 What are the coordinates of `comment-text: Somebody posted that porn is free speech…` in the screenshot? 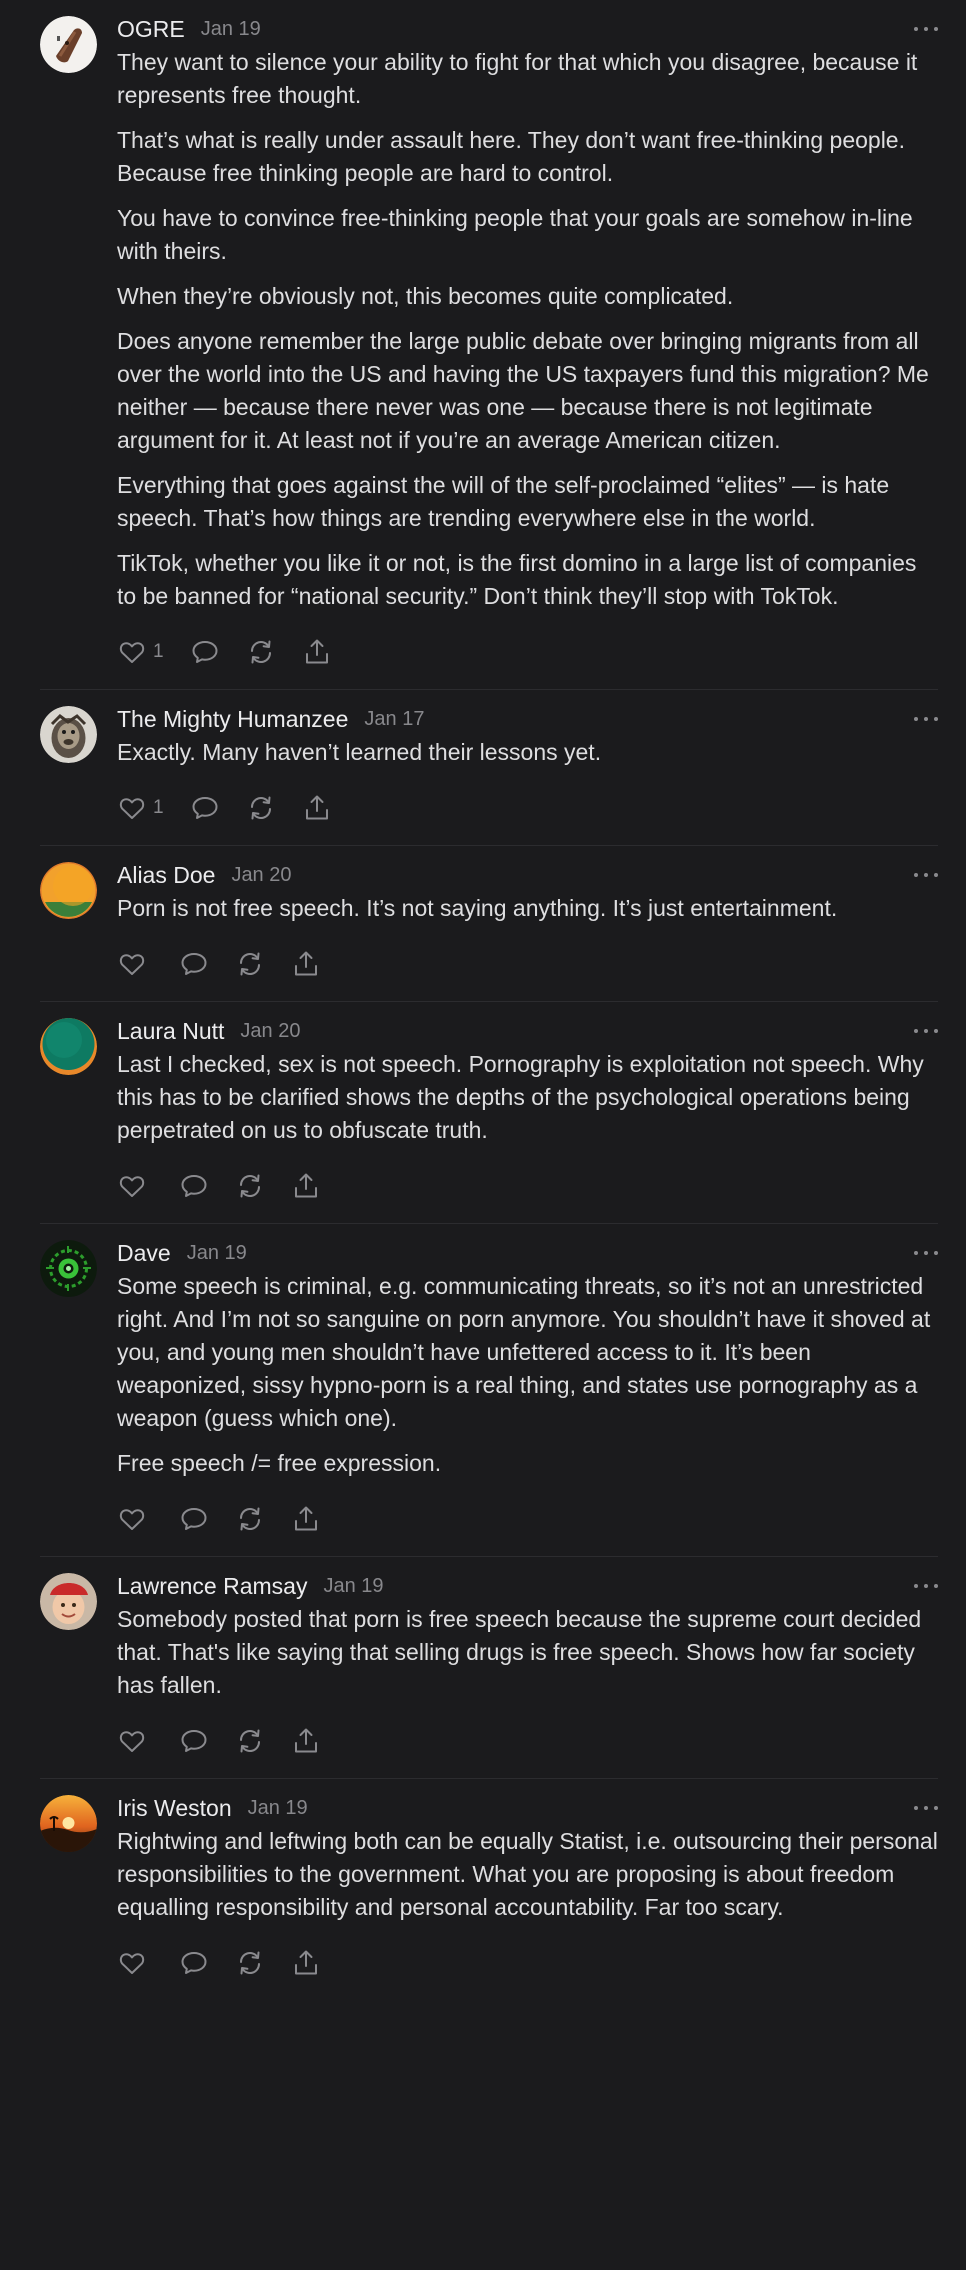 It's located at (527, 1652).